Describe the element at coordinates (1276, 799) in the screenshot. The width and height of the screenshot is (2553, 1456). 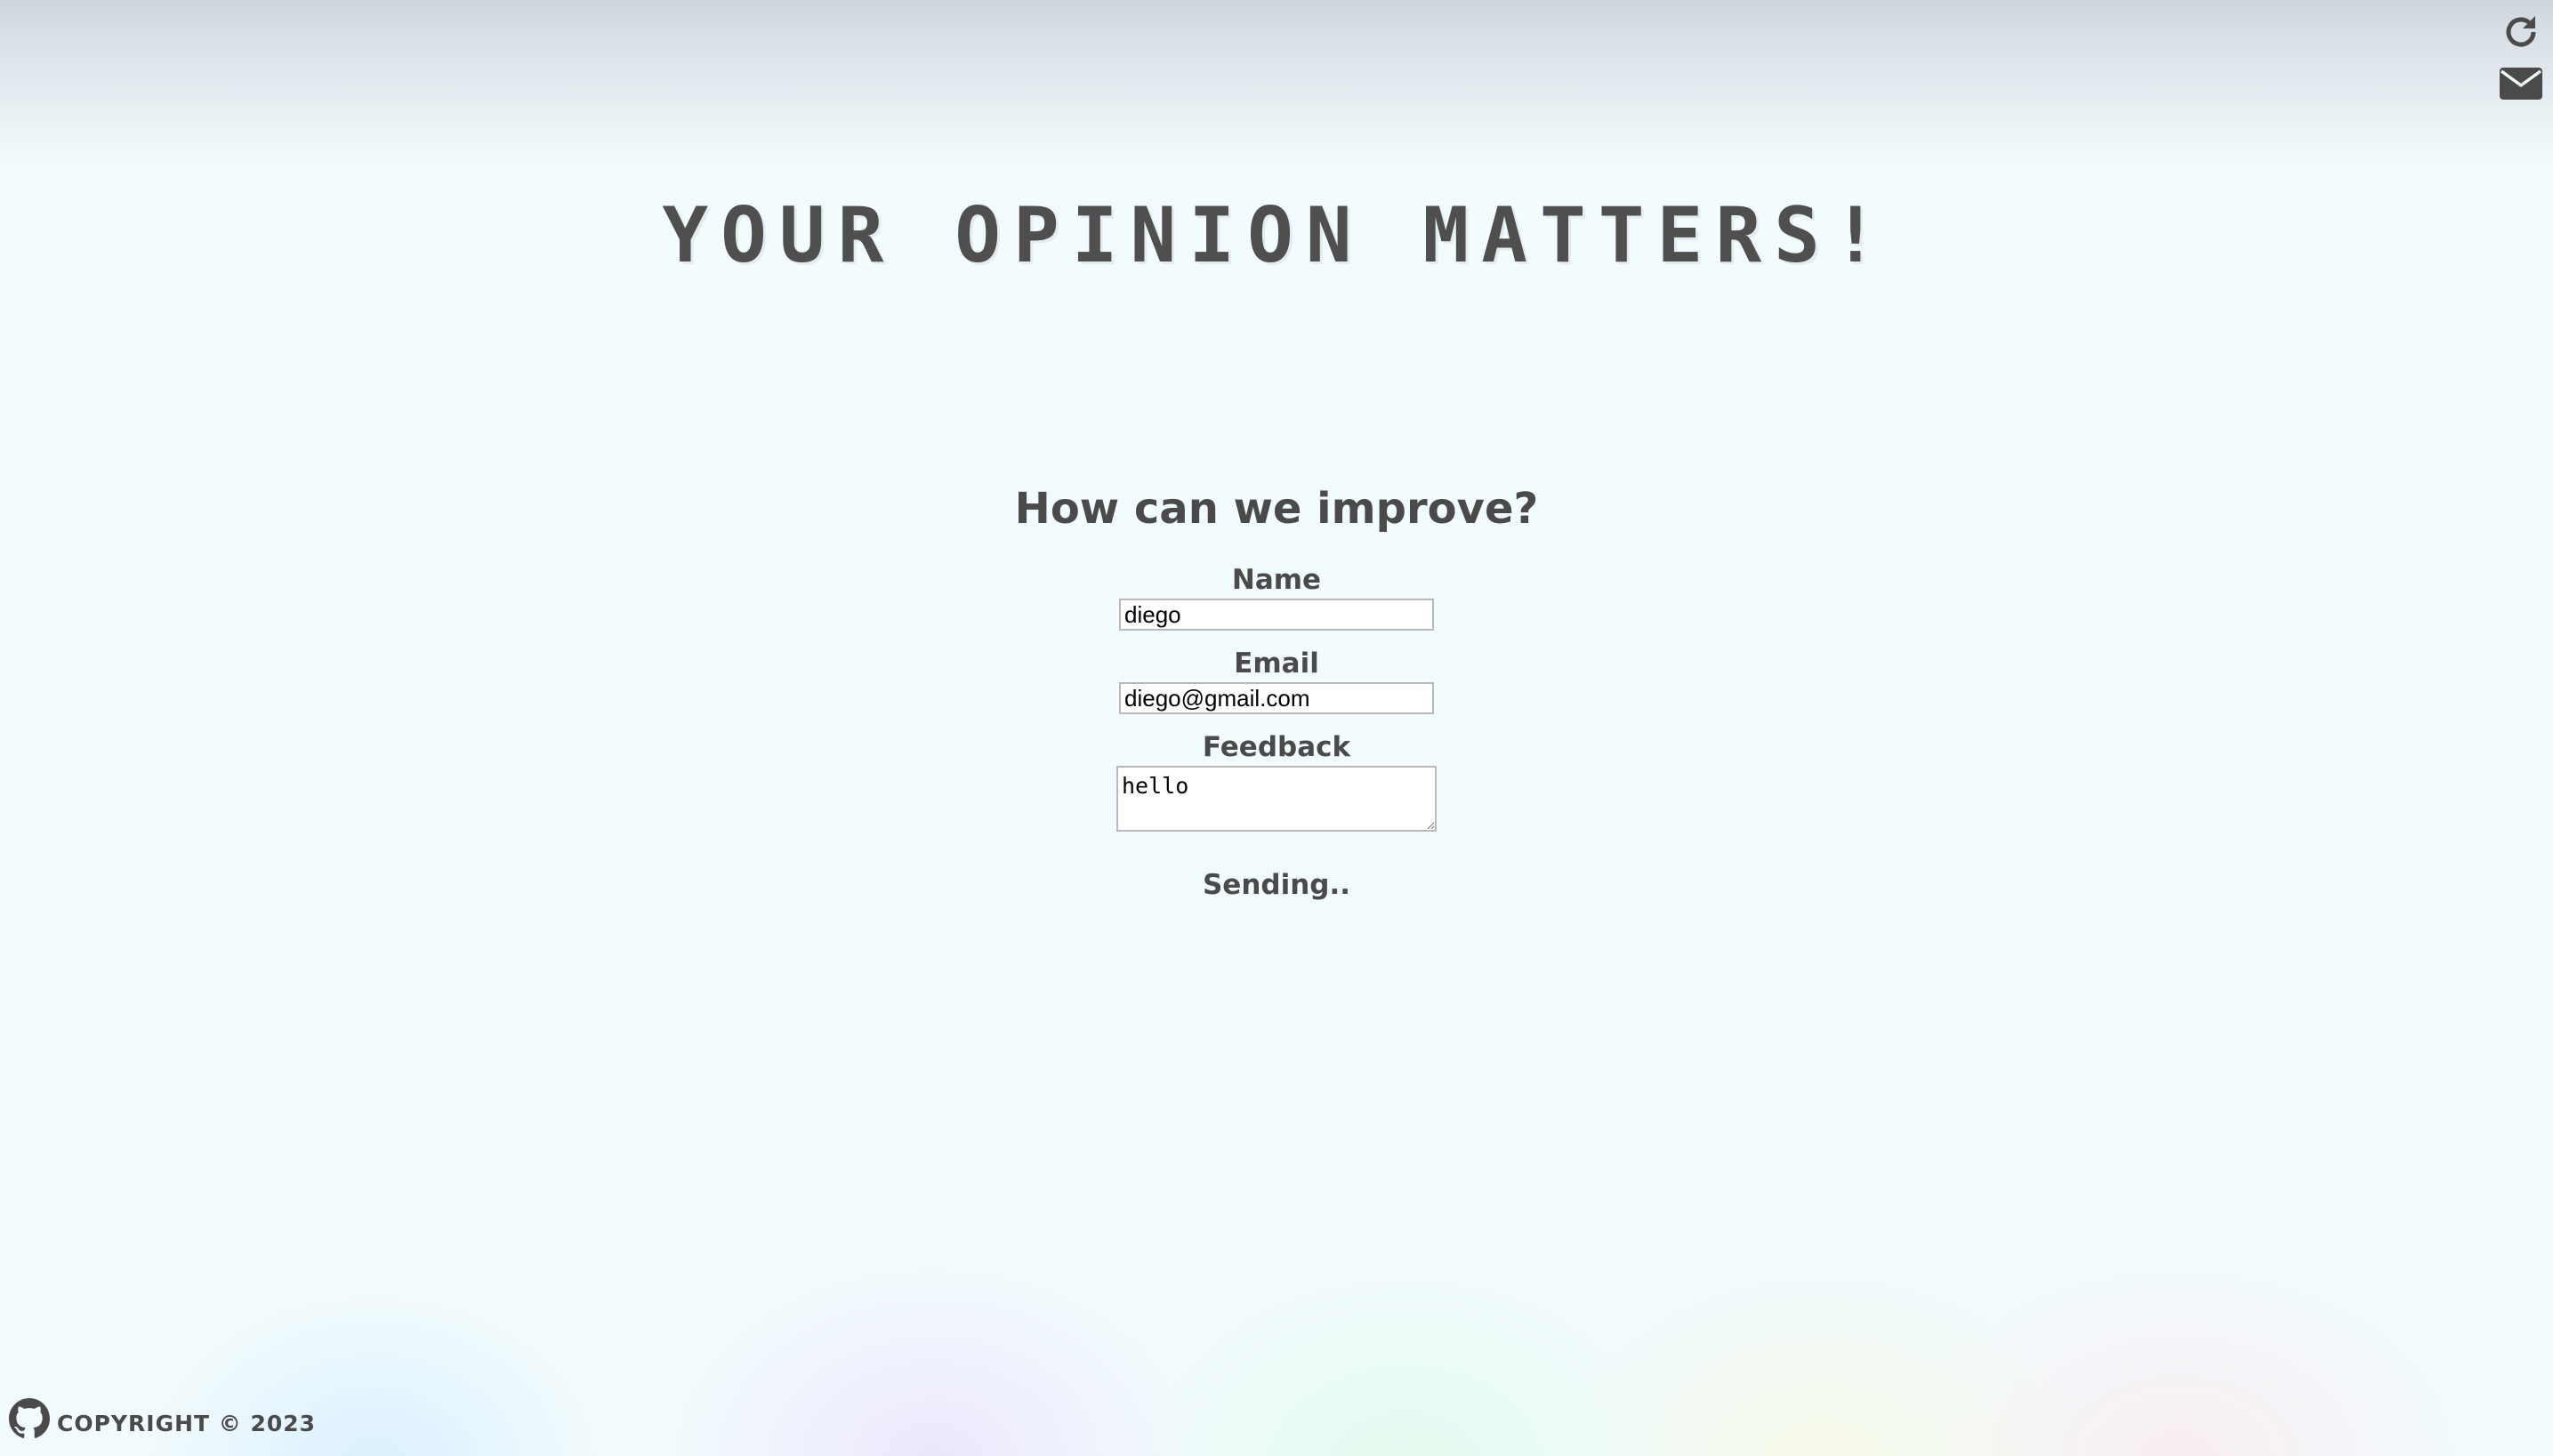
I see `feedback-textarea: hello` at that location.